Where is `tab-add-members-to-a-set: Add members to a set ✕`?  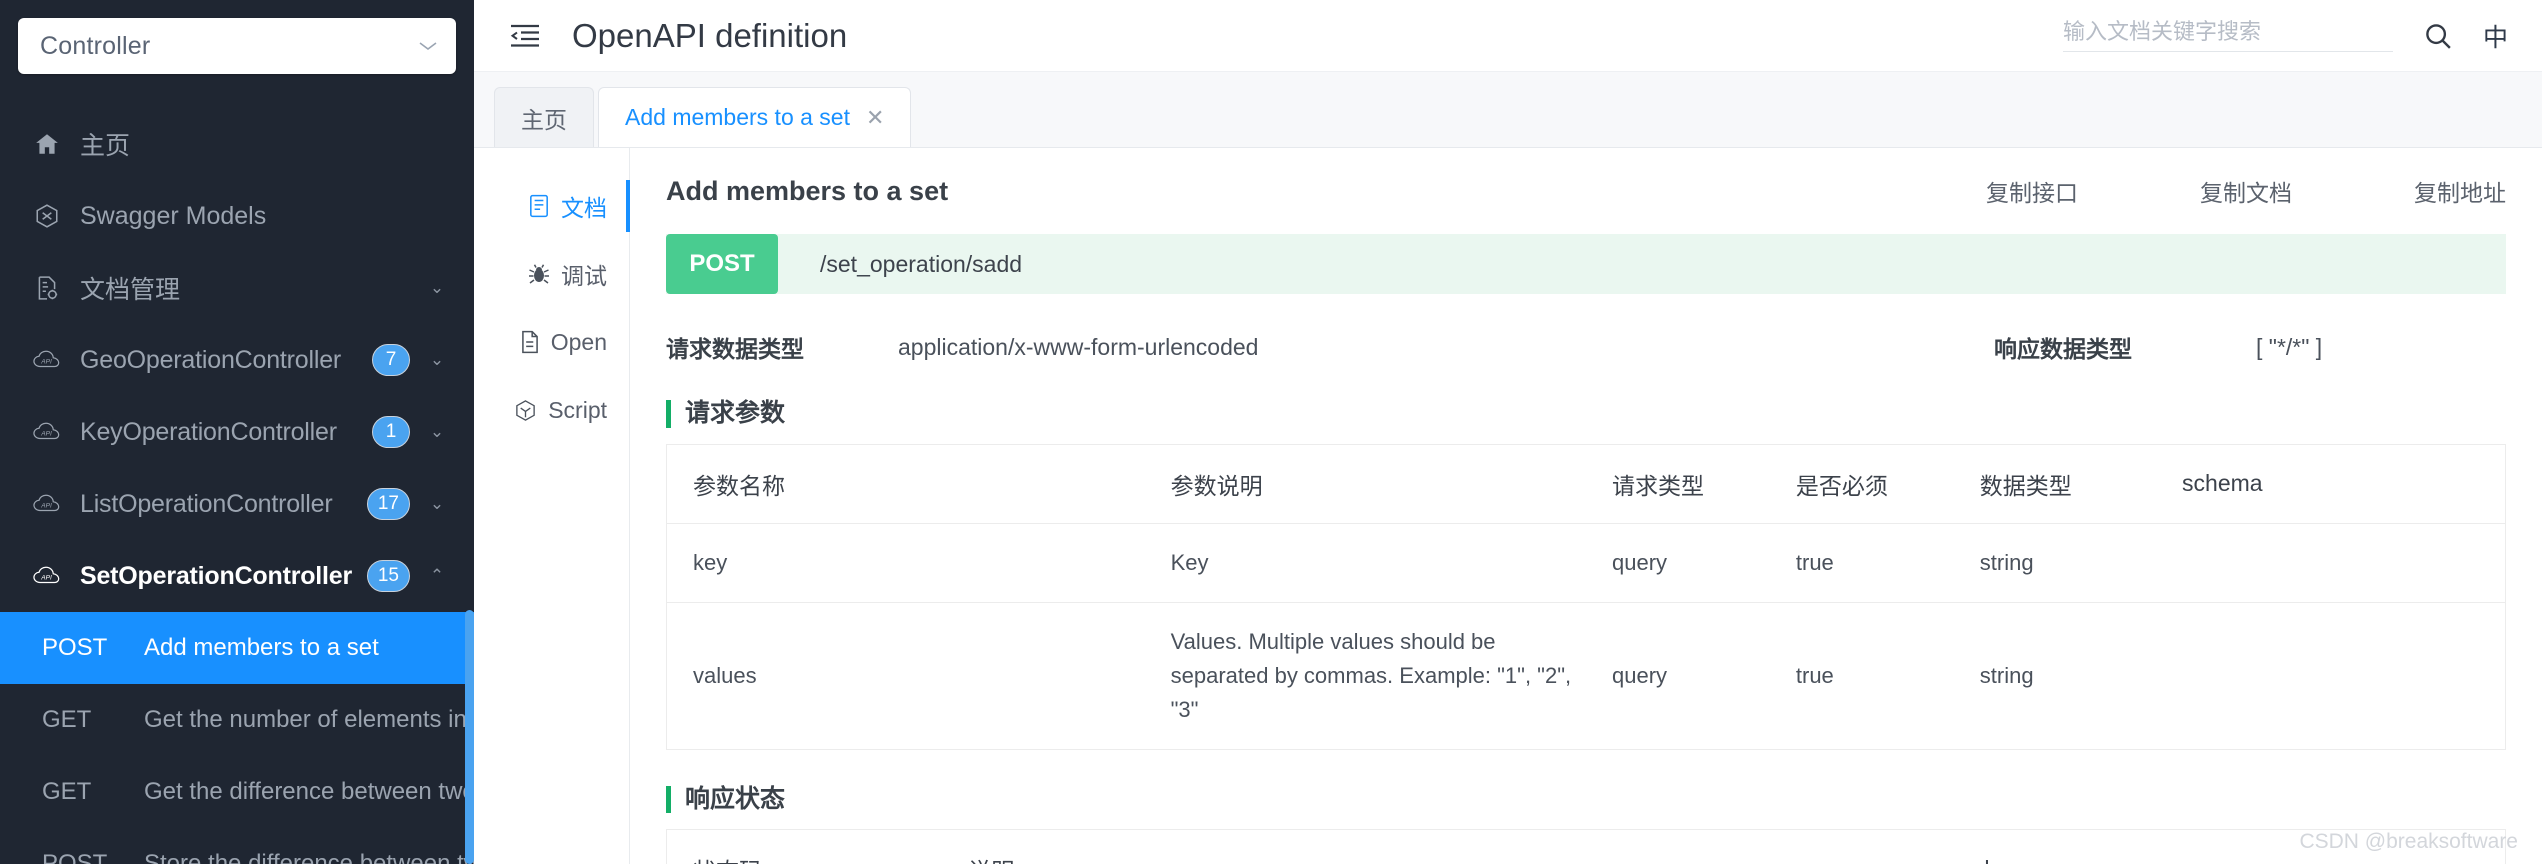
tab-add-members-to-a-set: Add members to a set ✕ is located at coordinates (755, 117).